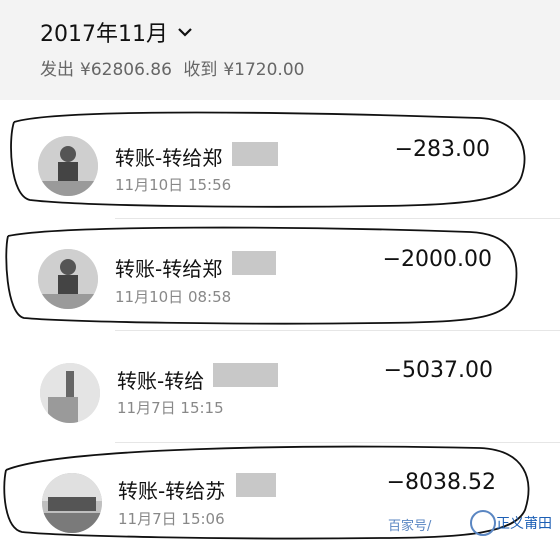  What do you see at coordinates (441, 482) in the screenshot?
I see `transaction-amount: −8038.52` at bounding box center [441, 482].